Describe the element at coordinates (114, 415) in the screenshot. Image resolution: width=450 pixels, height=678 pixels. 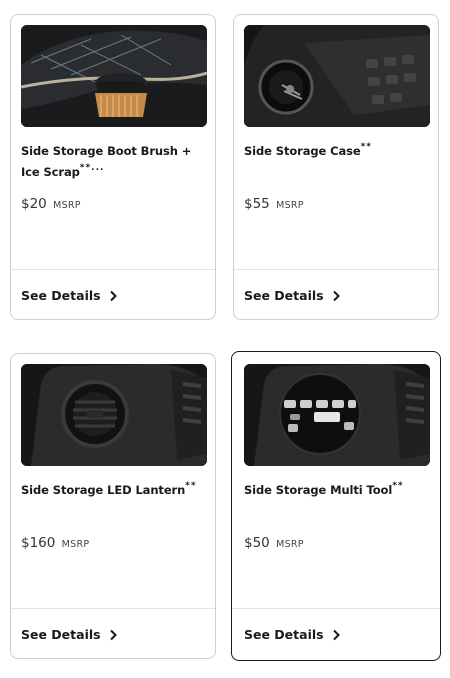
I see `led-lantern-image` at that location.